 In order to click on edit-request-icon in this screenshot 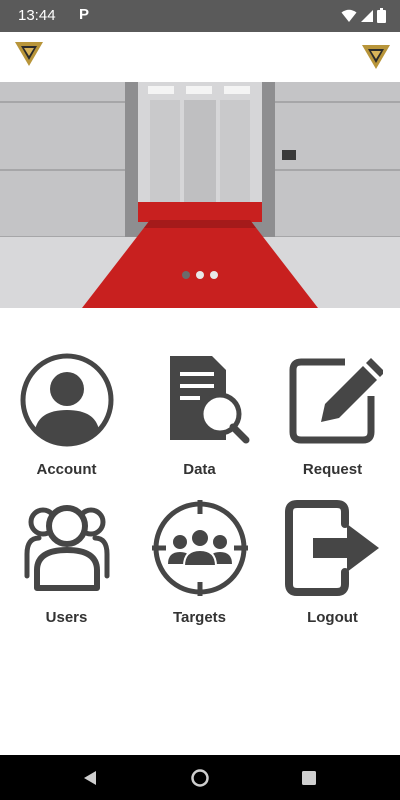, I will do `click(336, 401)`.